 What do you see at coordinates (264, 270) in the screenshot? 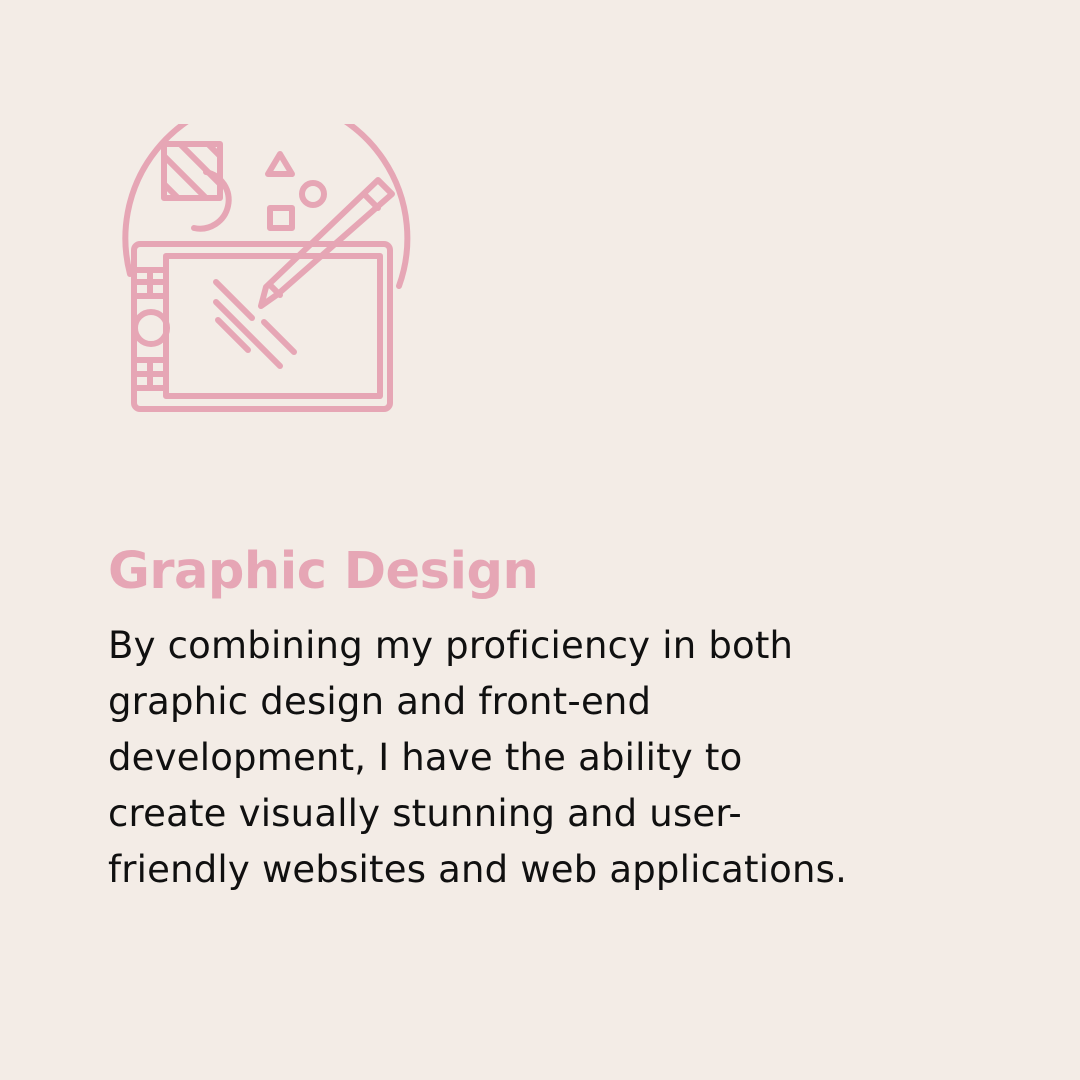
I see `graphic-design-tablet-icon` at bounding box center [264, 270].